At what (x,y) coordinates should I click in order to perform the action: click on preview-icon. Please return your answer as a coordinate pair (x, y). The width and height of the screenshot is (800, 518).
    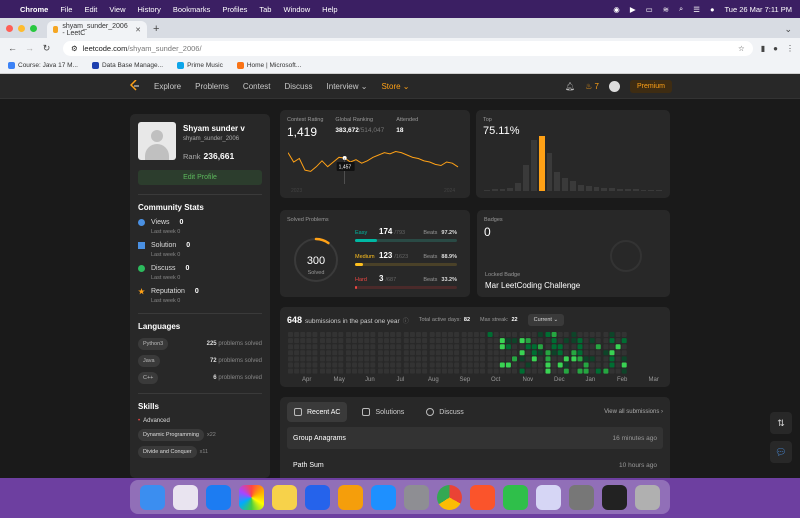
    Looking at the image, I should click on (548, 497).